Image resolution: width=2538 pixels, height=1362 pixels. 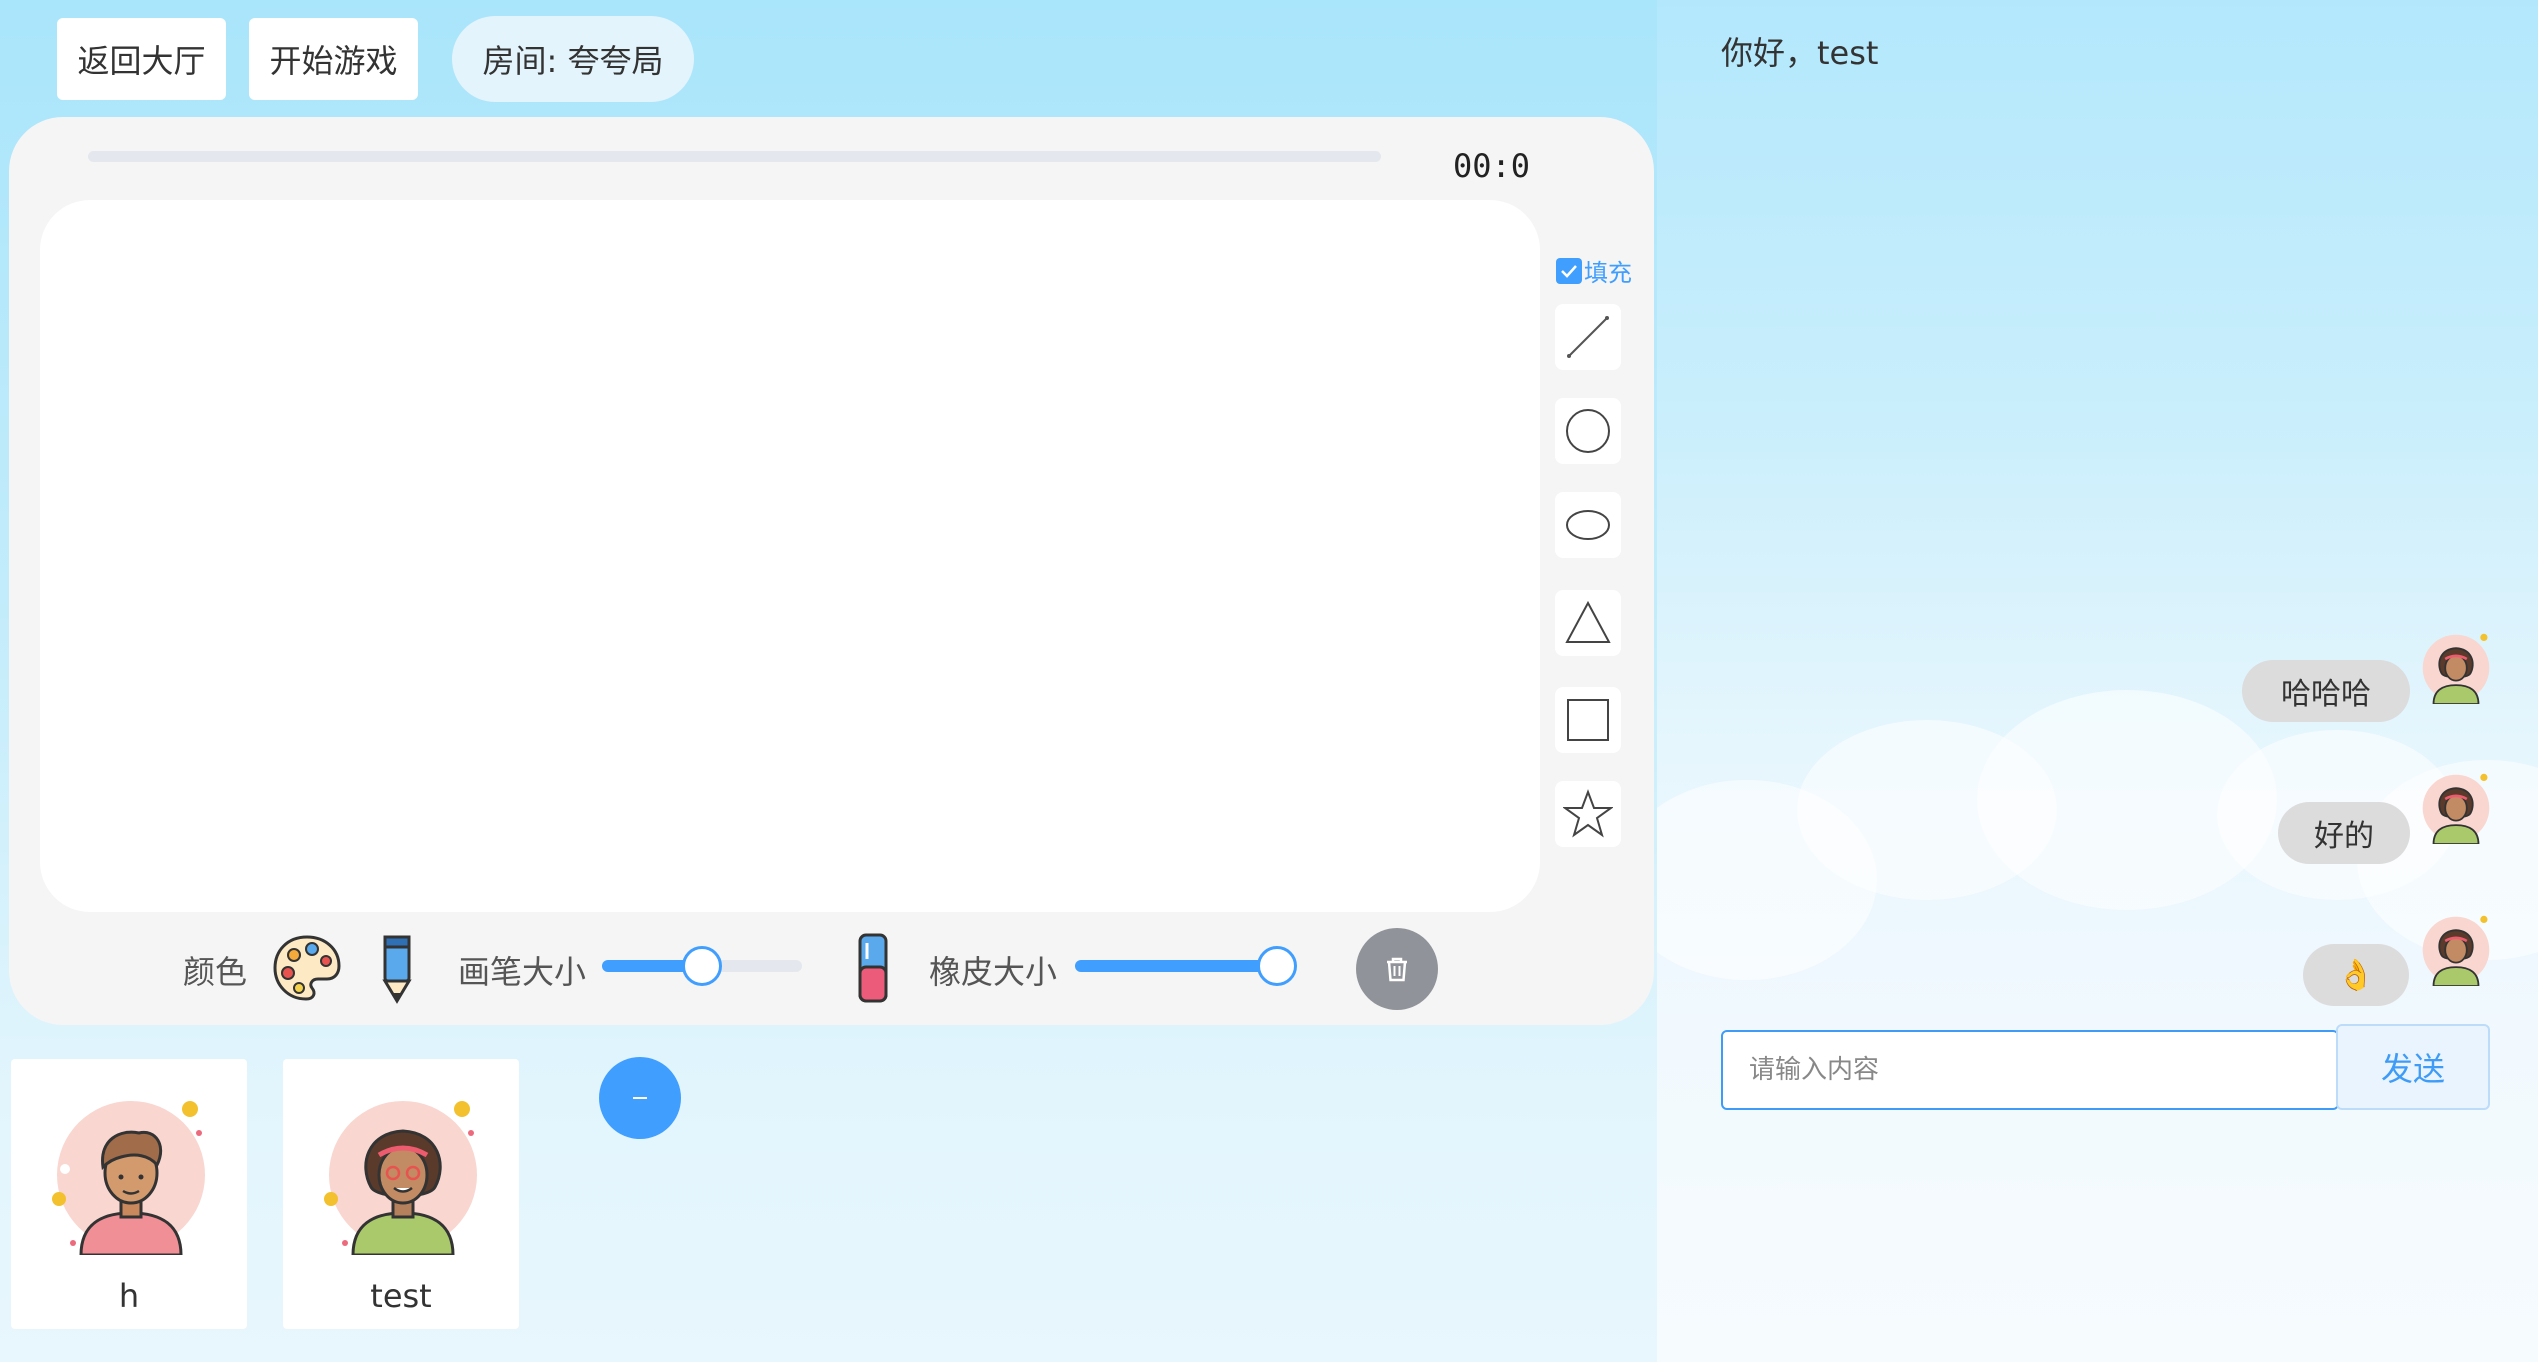 What do you see at coordinates (2344, 833) in the screenshot?
I see `chat-message: 好的` at bounding box center [2344, 833].